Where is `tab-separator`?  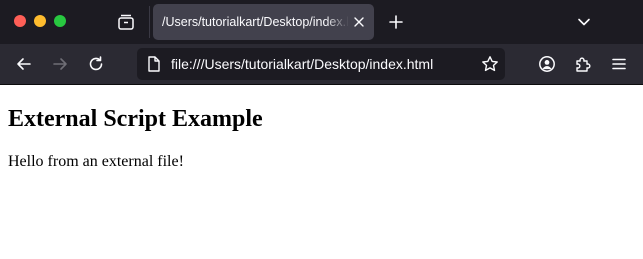 tab-separator is located at coordinates (149, 22).